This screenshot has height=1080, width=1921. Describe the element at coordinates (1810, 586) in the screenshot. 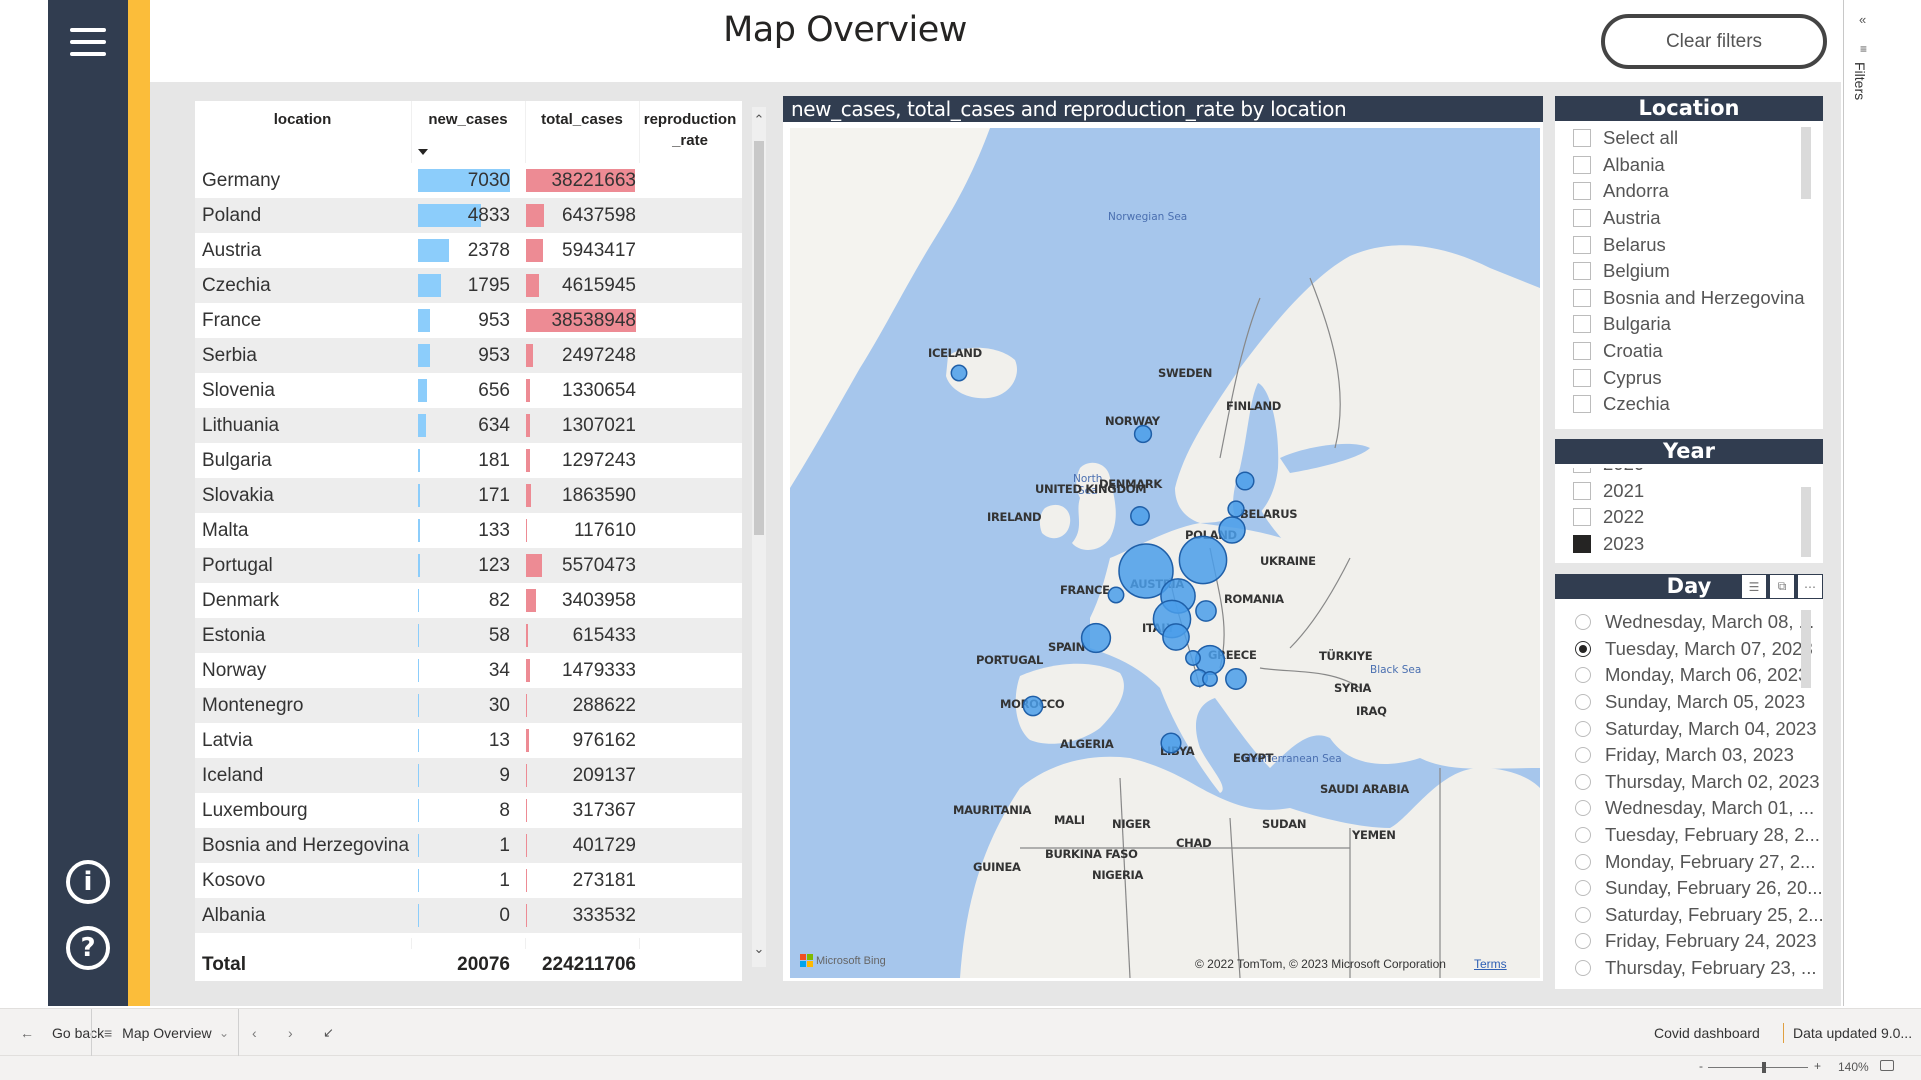

I see `more-options-icon: ⋯` at that location.